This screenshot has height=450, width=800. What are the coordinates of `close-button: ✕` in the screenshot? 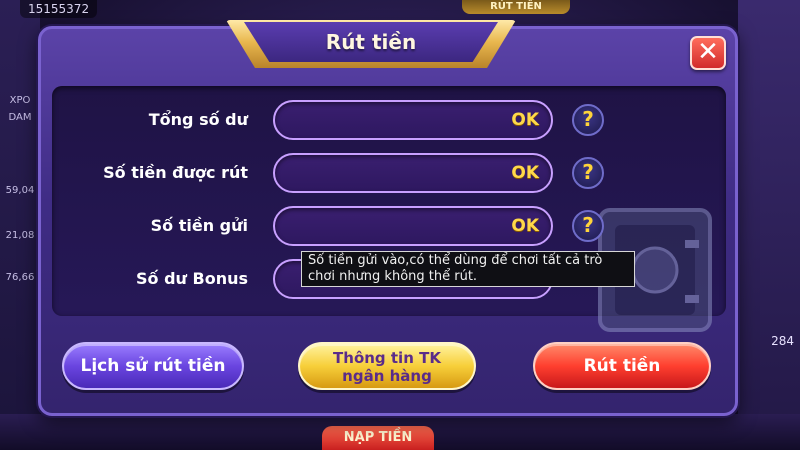 It's located at (708, 53).